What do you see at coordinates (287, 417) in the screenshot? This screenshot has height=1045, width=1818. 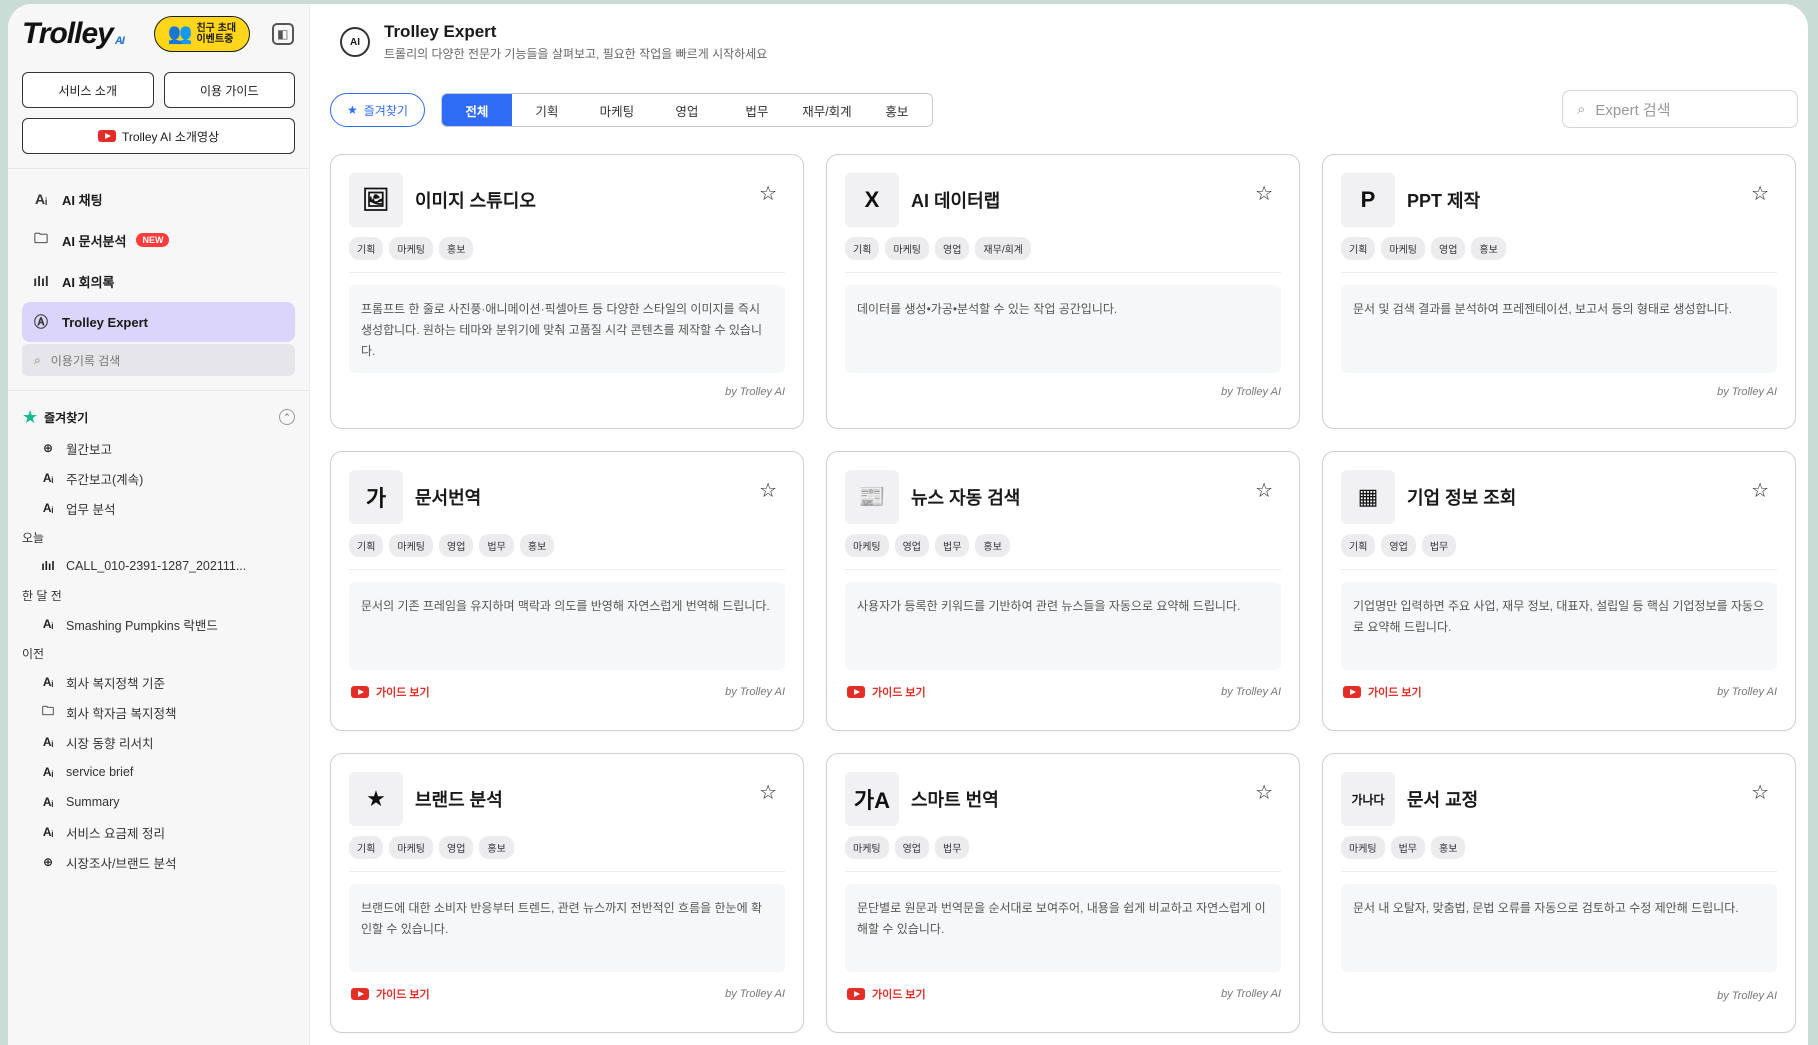 I see `chevron-up-icon: ⌃` at bounding box center [287, 417].